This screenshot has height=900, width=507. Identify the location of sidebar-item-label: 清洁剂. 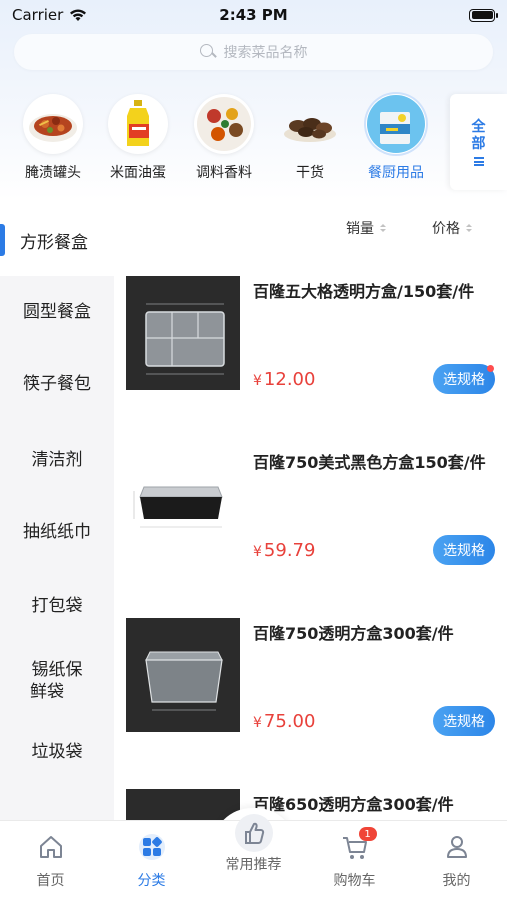
(57, 460).